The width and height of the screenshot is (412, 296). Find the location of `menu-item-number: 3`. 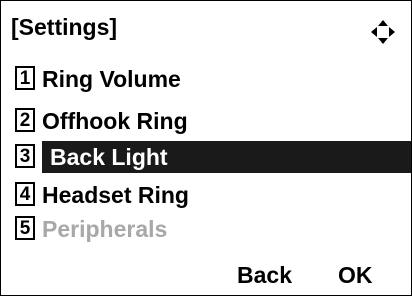

menu-item-number: 3 is located at coordinates (25, 156).